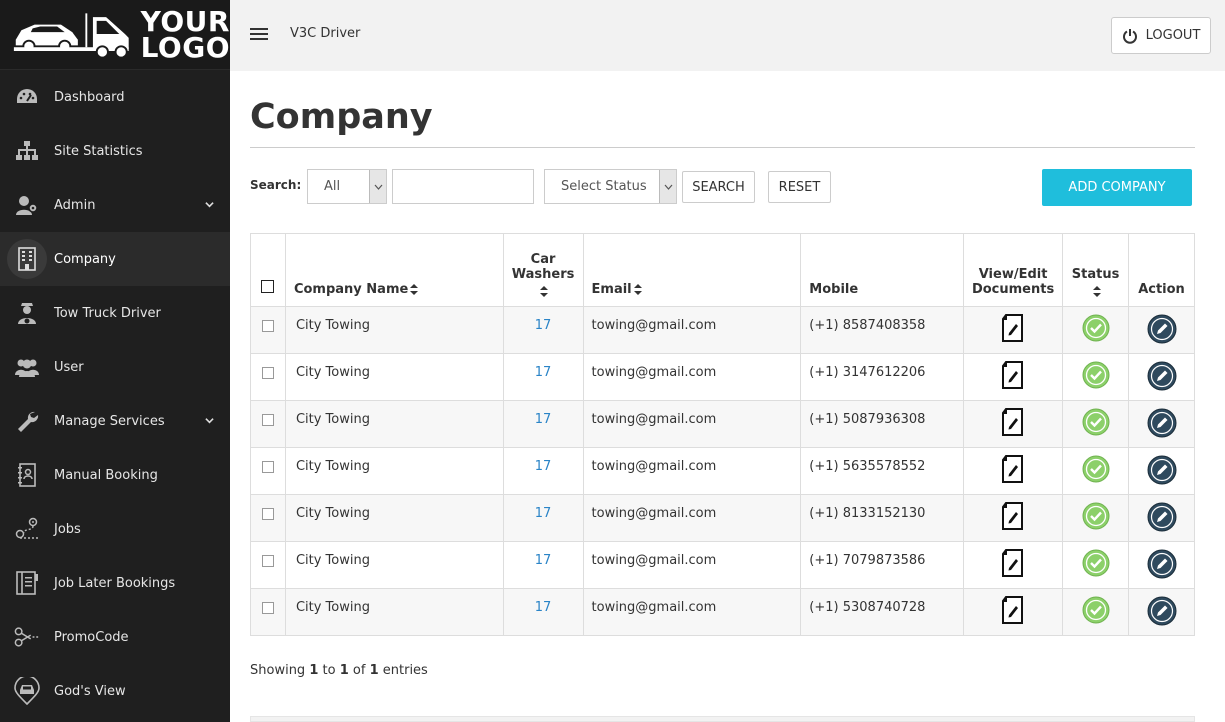  I want to click on top-bar: V3C Driver LOGOUT, so click(727, 35).